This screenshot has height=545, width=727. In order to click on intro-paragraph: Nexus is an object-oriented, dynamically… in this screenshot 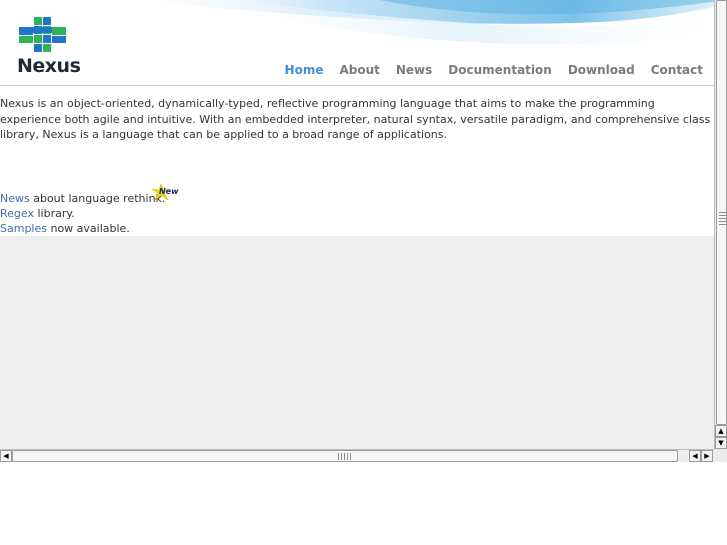, I will do `click(355, 119)`.